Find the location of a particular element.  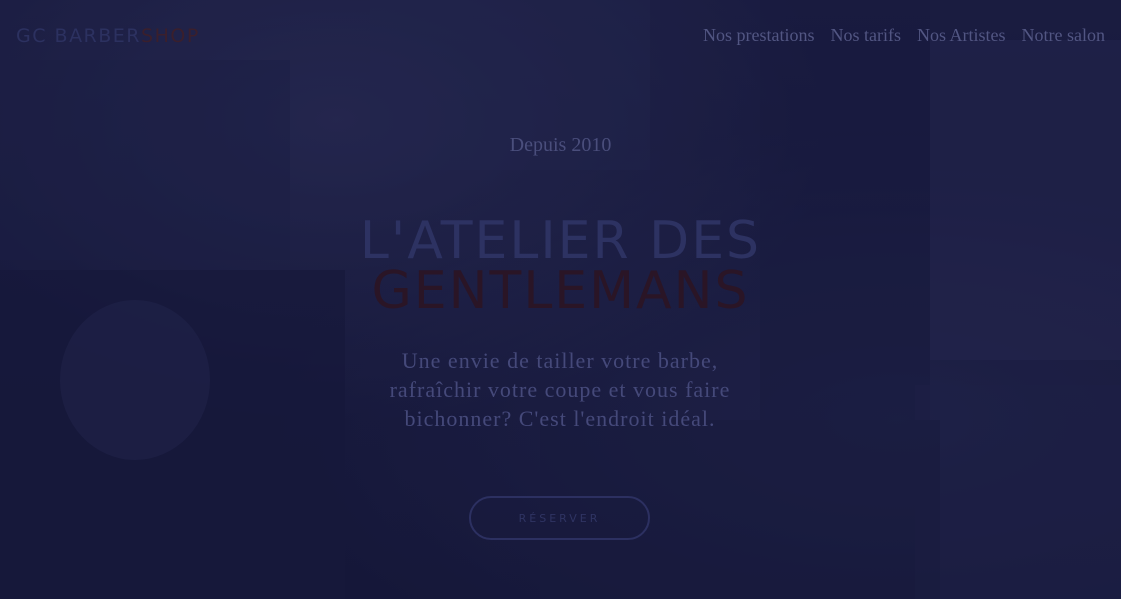

nav-link-artistes: Nos Artistes is located at coordinates (961, 35).